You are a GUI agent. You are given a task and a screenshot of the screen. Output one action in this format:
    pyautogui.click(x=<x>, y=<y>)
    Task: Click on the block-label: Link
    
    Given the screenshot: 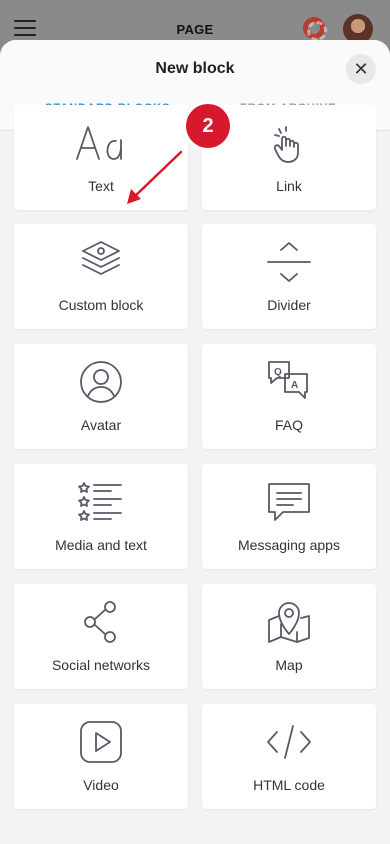 What is the action you would take?
    pyautogui.click(x=289, y=186)
    